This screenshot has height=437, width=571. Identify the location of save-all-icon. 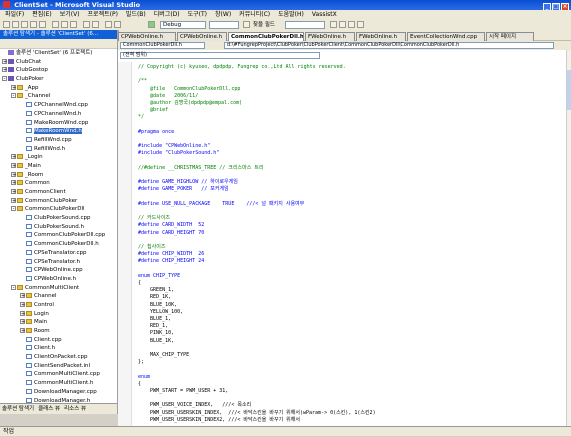
(42, 24).